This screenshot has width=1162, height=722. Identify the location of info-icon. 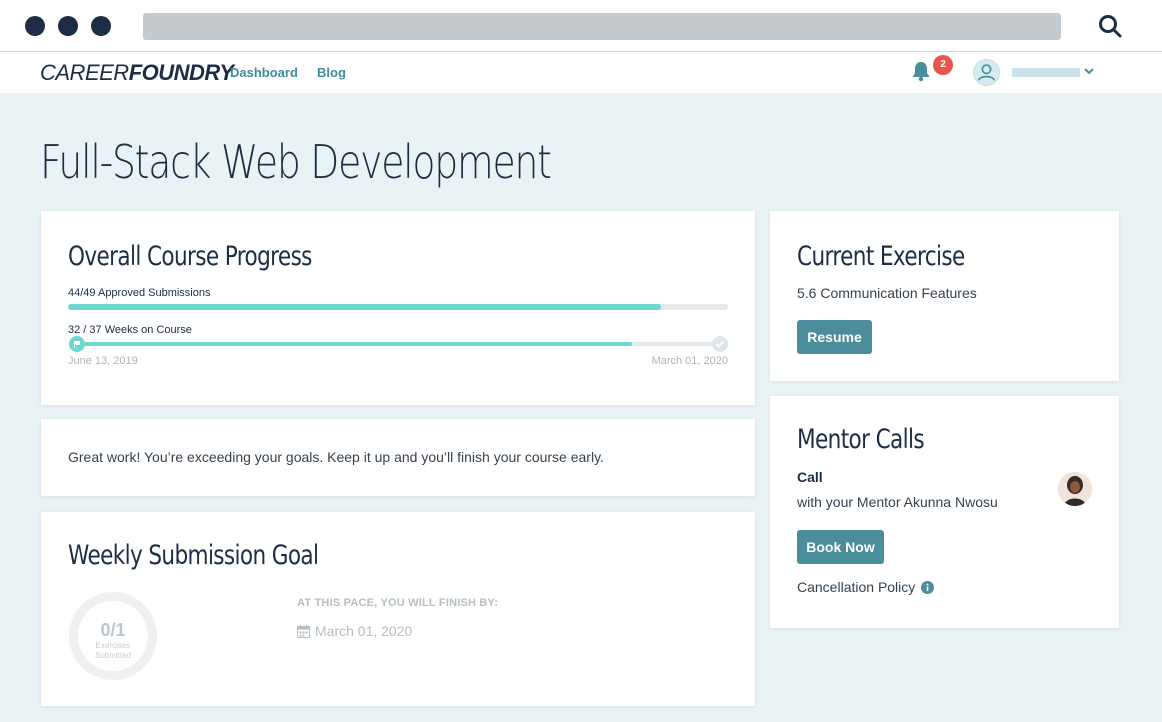
(928, 587).